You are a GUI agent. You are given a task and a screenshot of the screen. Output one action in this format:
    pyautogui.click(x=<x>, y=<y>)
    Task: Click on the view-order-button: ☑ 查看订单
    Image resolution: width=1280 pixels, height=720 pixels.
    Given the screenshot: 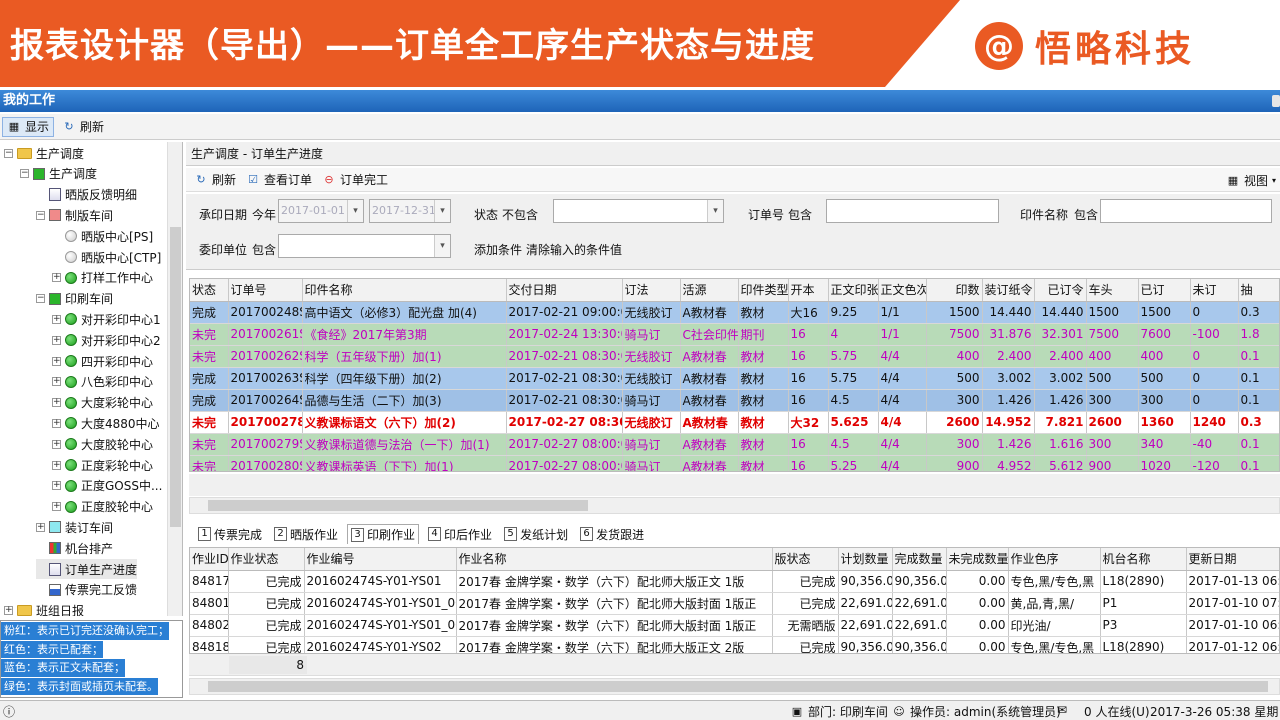 What is the action you would take?
    pyautogui.click(x=279, y=180)
    